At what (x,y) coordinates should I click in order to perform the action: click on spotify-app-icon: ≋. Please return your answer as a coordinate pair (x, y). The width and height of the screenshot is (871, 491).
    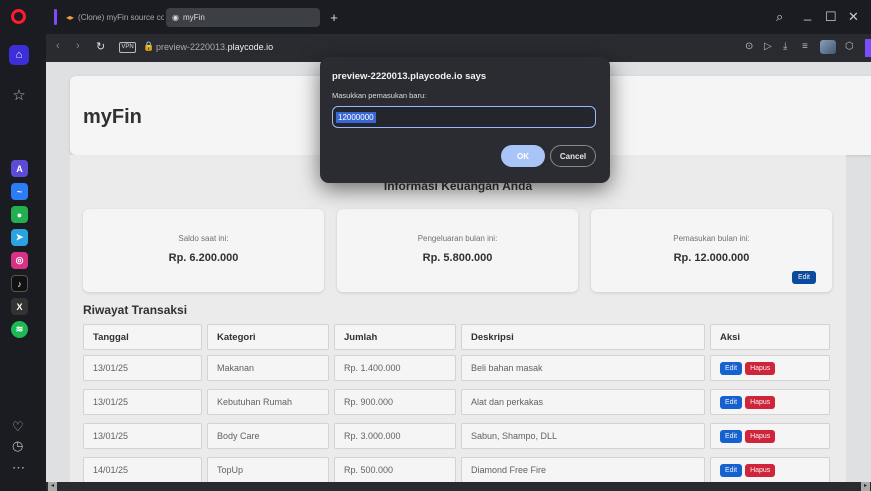
    Looking at the image, I should click on (19, 329).